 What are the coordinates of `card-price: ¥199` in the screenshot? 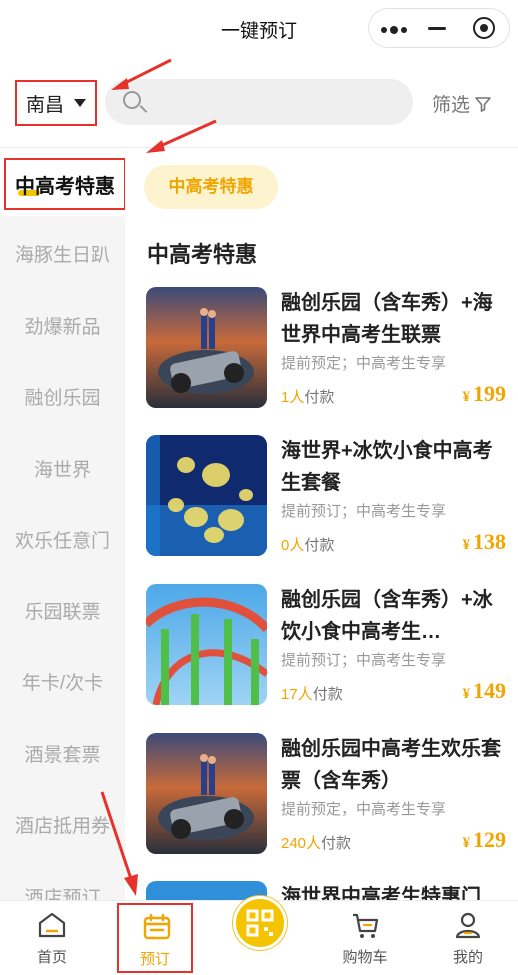 It's located at (485, 394).